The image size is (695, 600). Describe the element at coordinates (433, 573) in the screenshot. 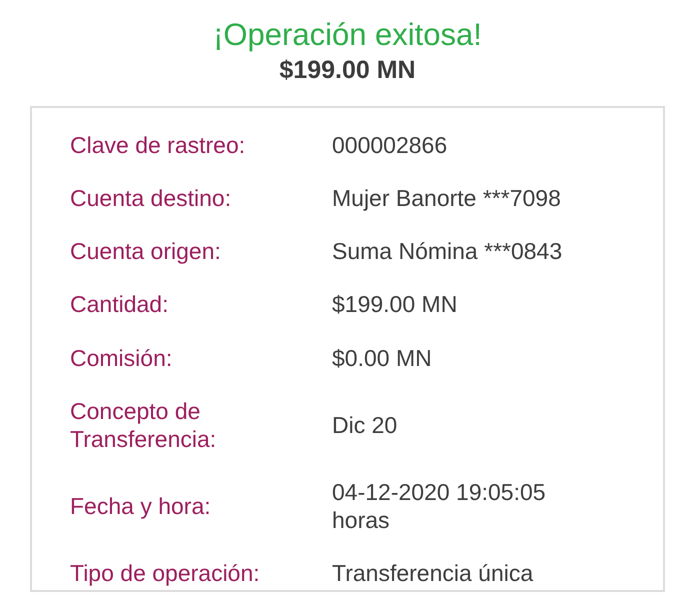

I see `detail-value: Transferencia única` at that location.